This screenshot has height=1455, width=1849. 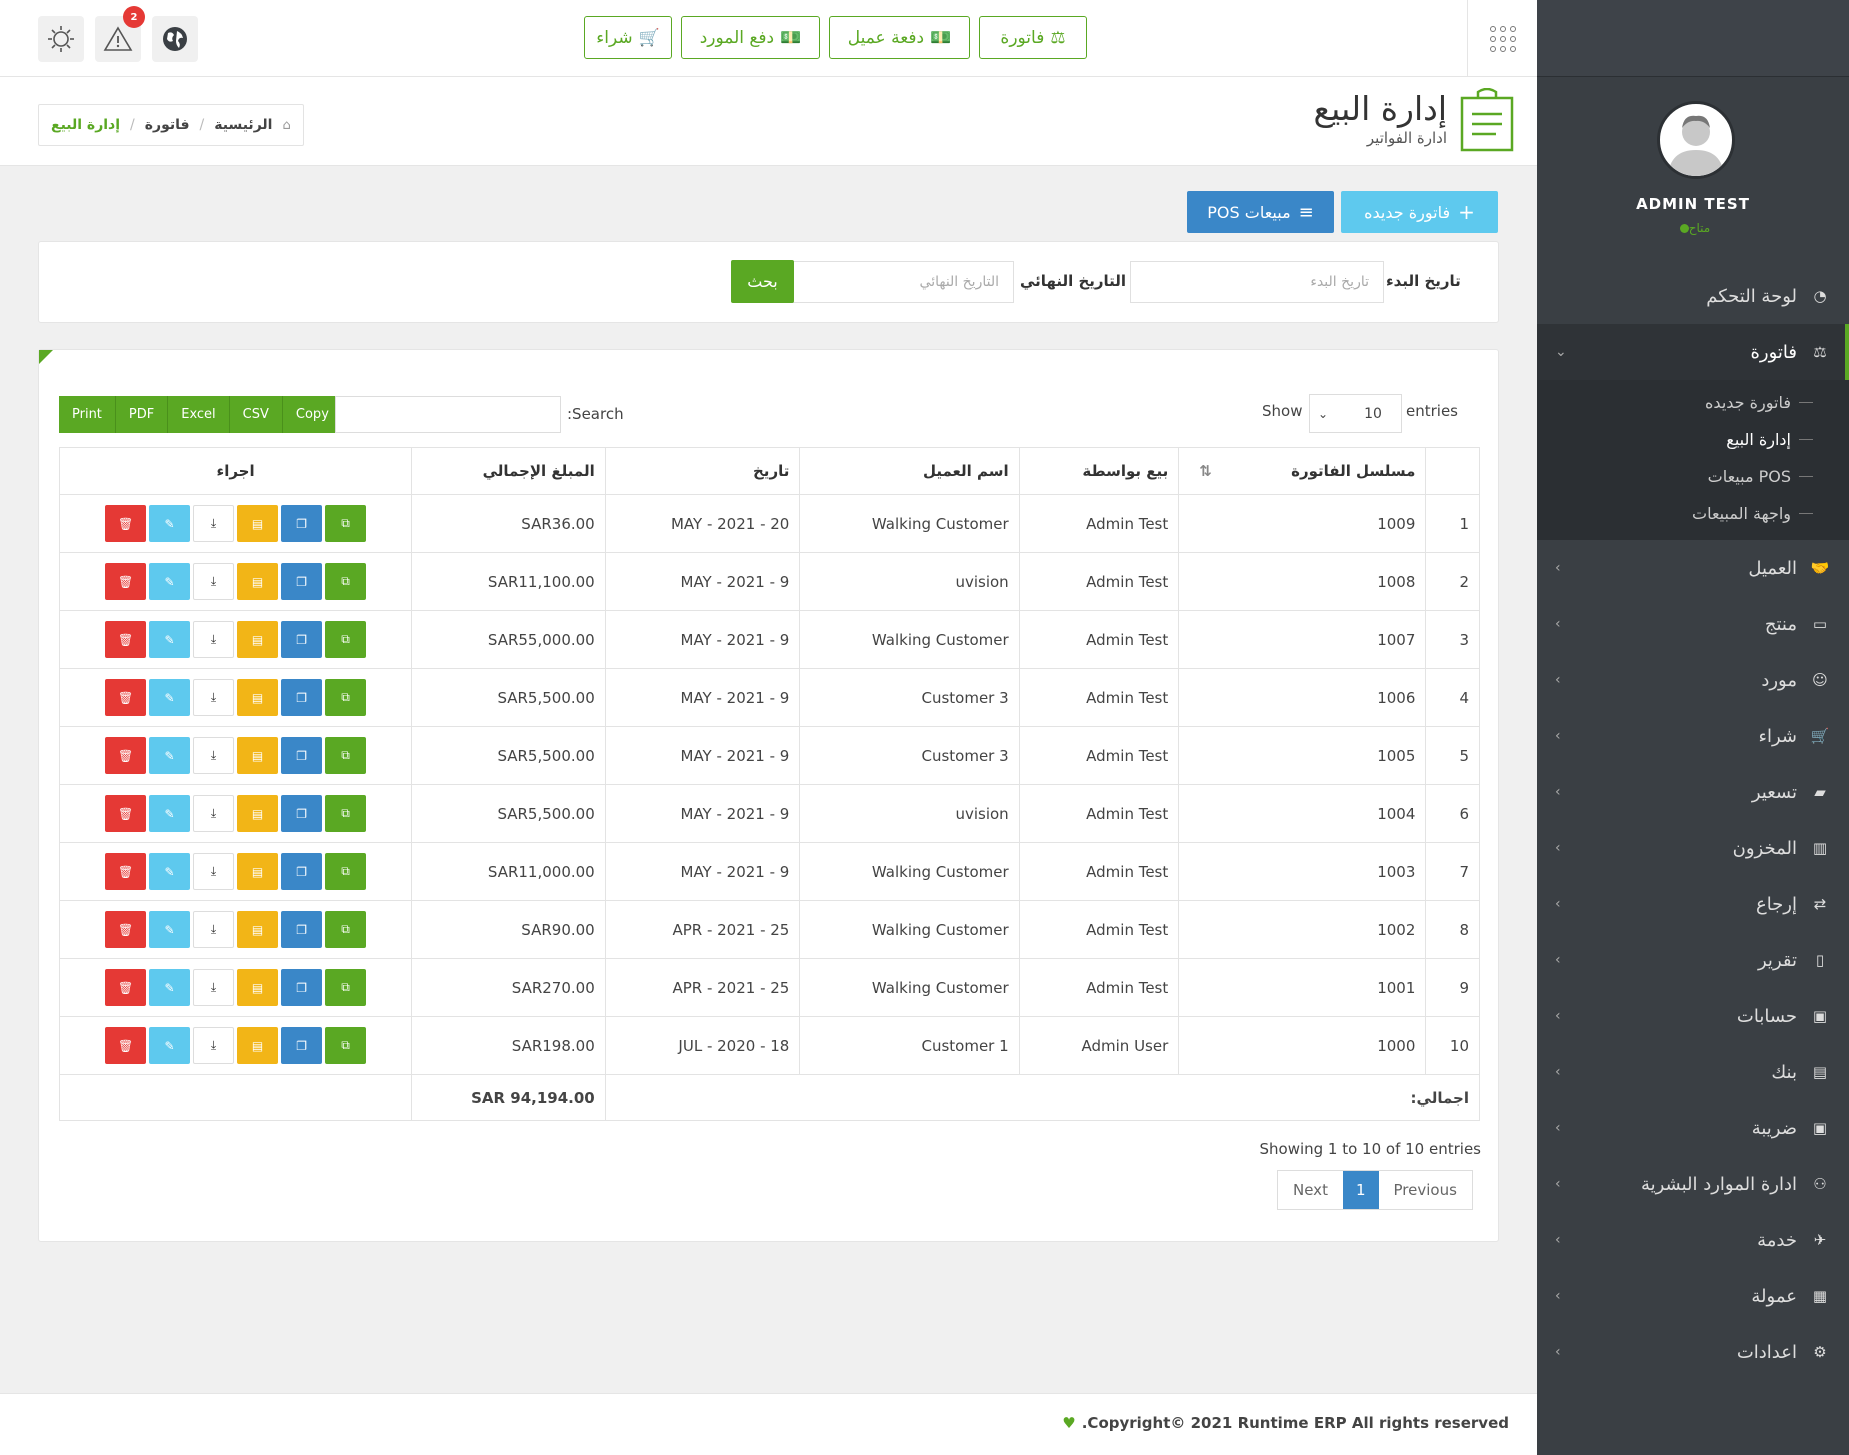 I want to click on sidebar-item-11: ‹ بنك ▤, so click(x=1693, y=1072).